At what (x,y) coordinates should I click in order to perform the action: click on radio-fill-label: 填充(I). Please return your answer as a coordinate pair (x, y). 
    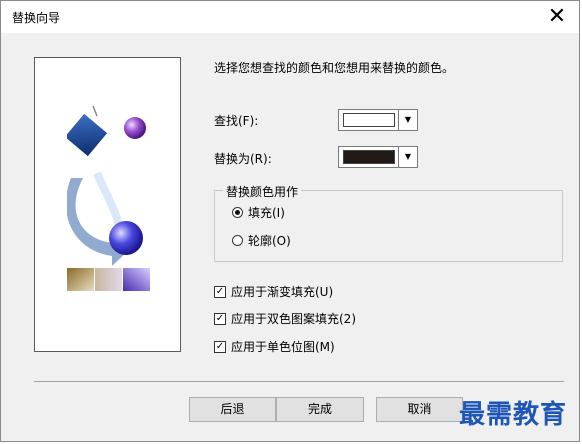
    Looking at the image, I should click on (266, 213).